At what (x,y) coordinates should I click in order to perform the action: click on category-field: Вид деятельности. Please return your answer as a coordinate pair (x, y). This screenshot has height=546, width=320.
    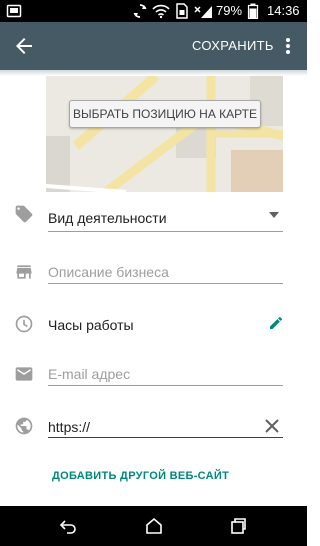
    Looking at the image, I should click on (107, 218).